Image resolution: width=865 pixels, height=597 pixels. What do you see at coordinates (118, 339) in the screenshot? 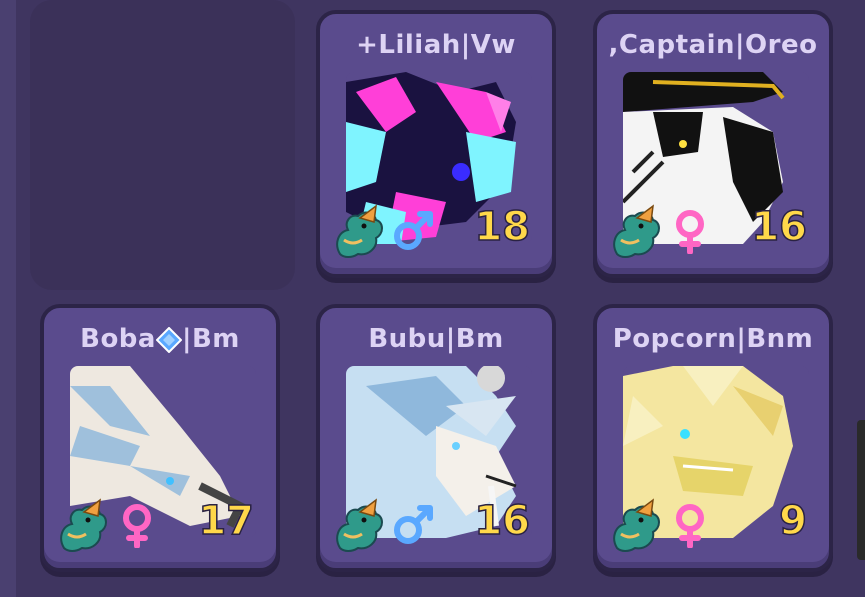
I see `pet-name-prefix: Boba` at bounding box center [118, 339].